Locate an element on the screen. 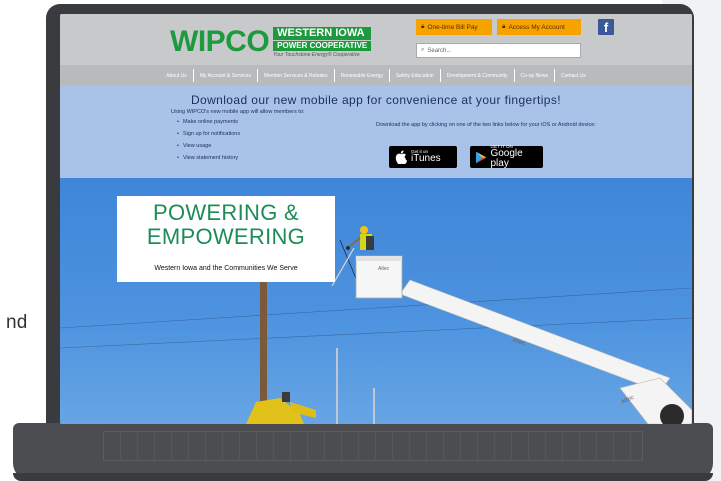 Image resolution: width=721 pixels, height=481 pixels. laptop-keyboard is located at coordinates (373, 446).